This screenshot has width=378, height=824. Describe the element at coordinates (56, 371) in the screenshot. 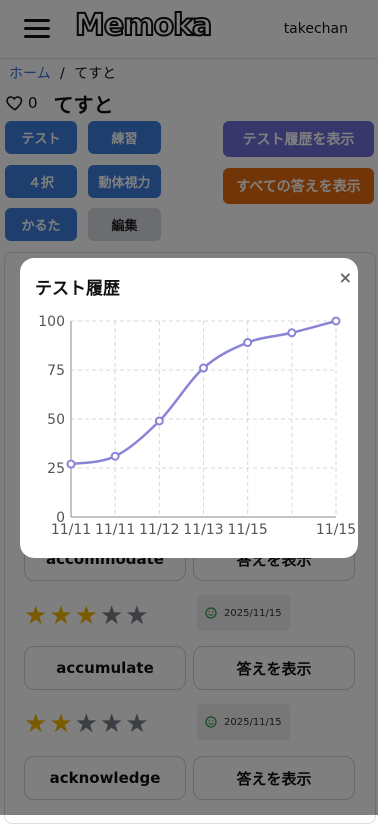

I see `y-tick-label: 75` at that location.